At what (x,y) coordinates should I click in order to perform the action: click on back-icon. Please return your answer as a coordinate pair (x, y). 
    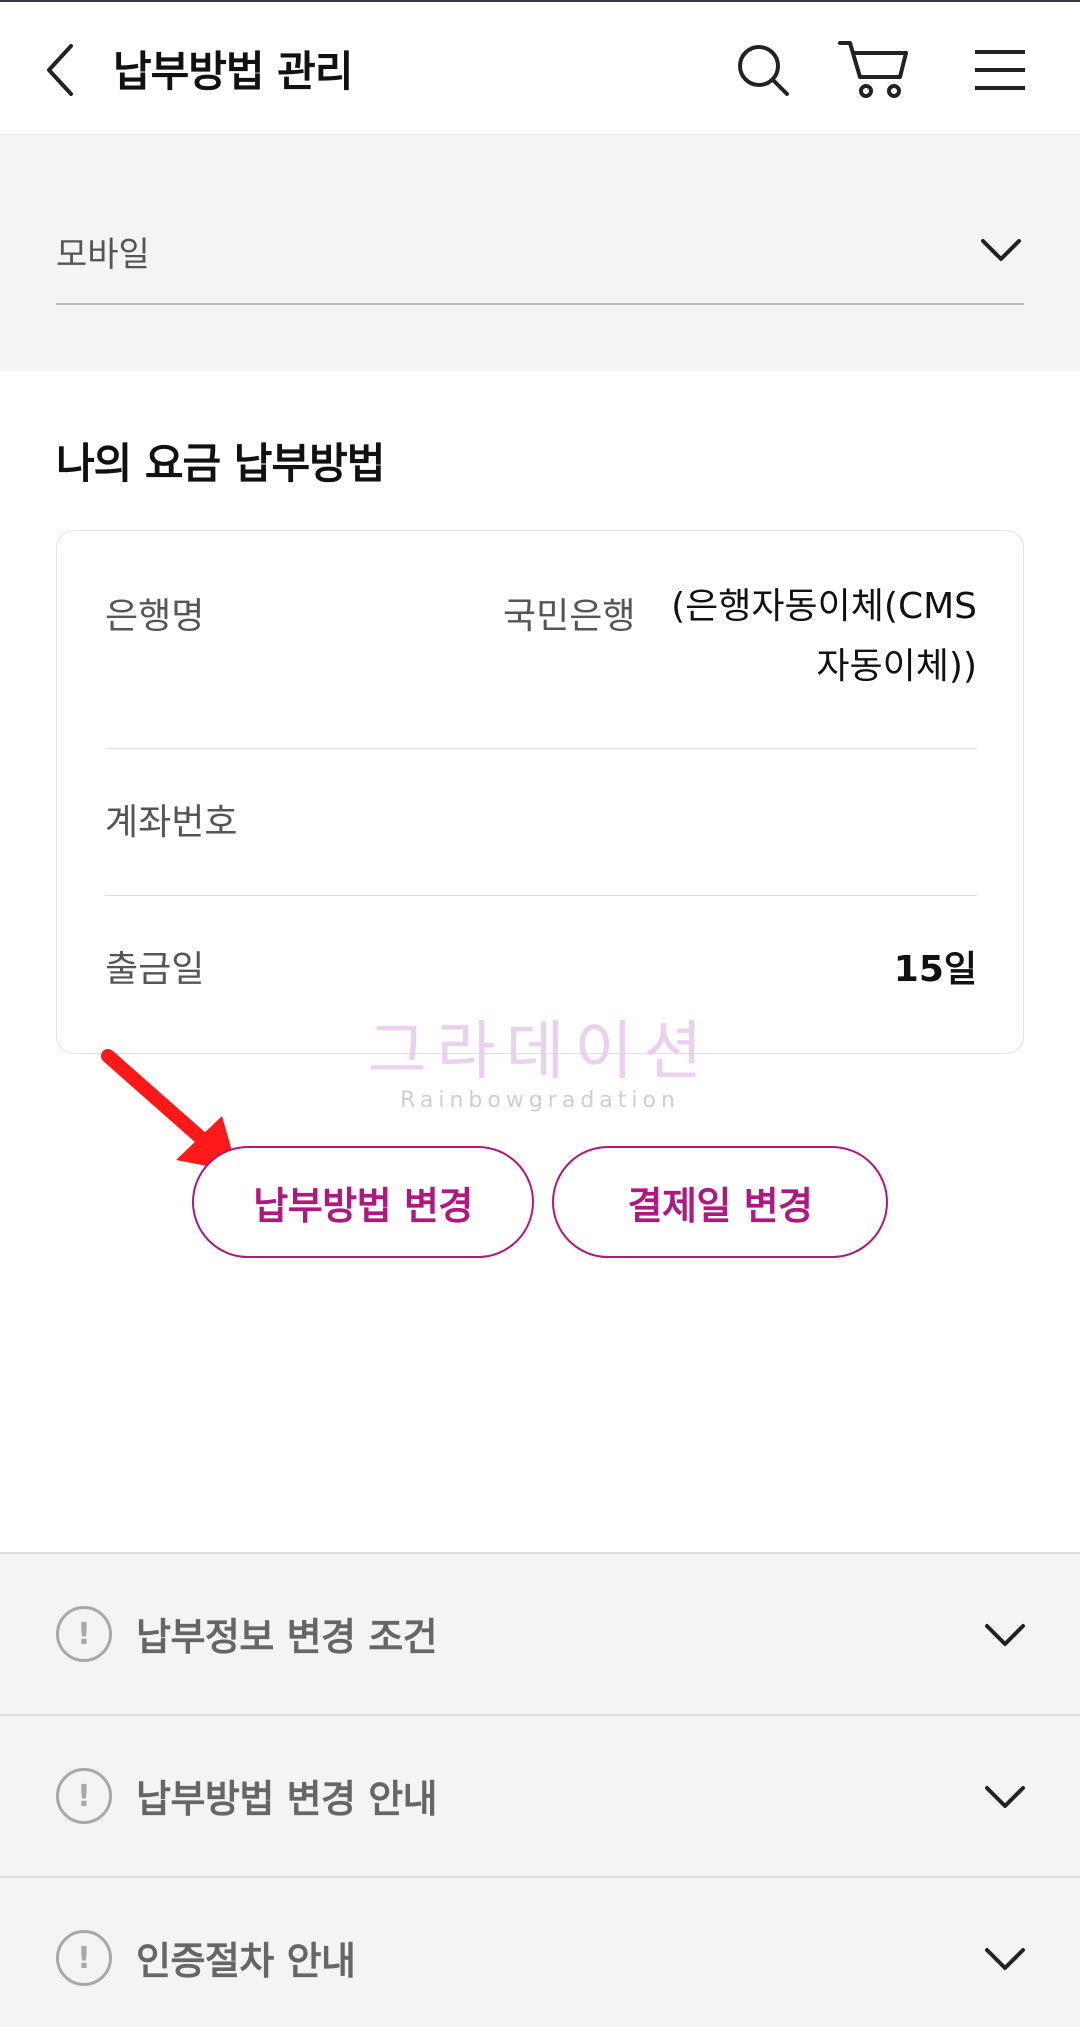
    Looking at the image, I should click on (60, 70).